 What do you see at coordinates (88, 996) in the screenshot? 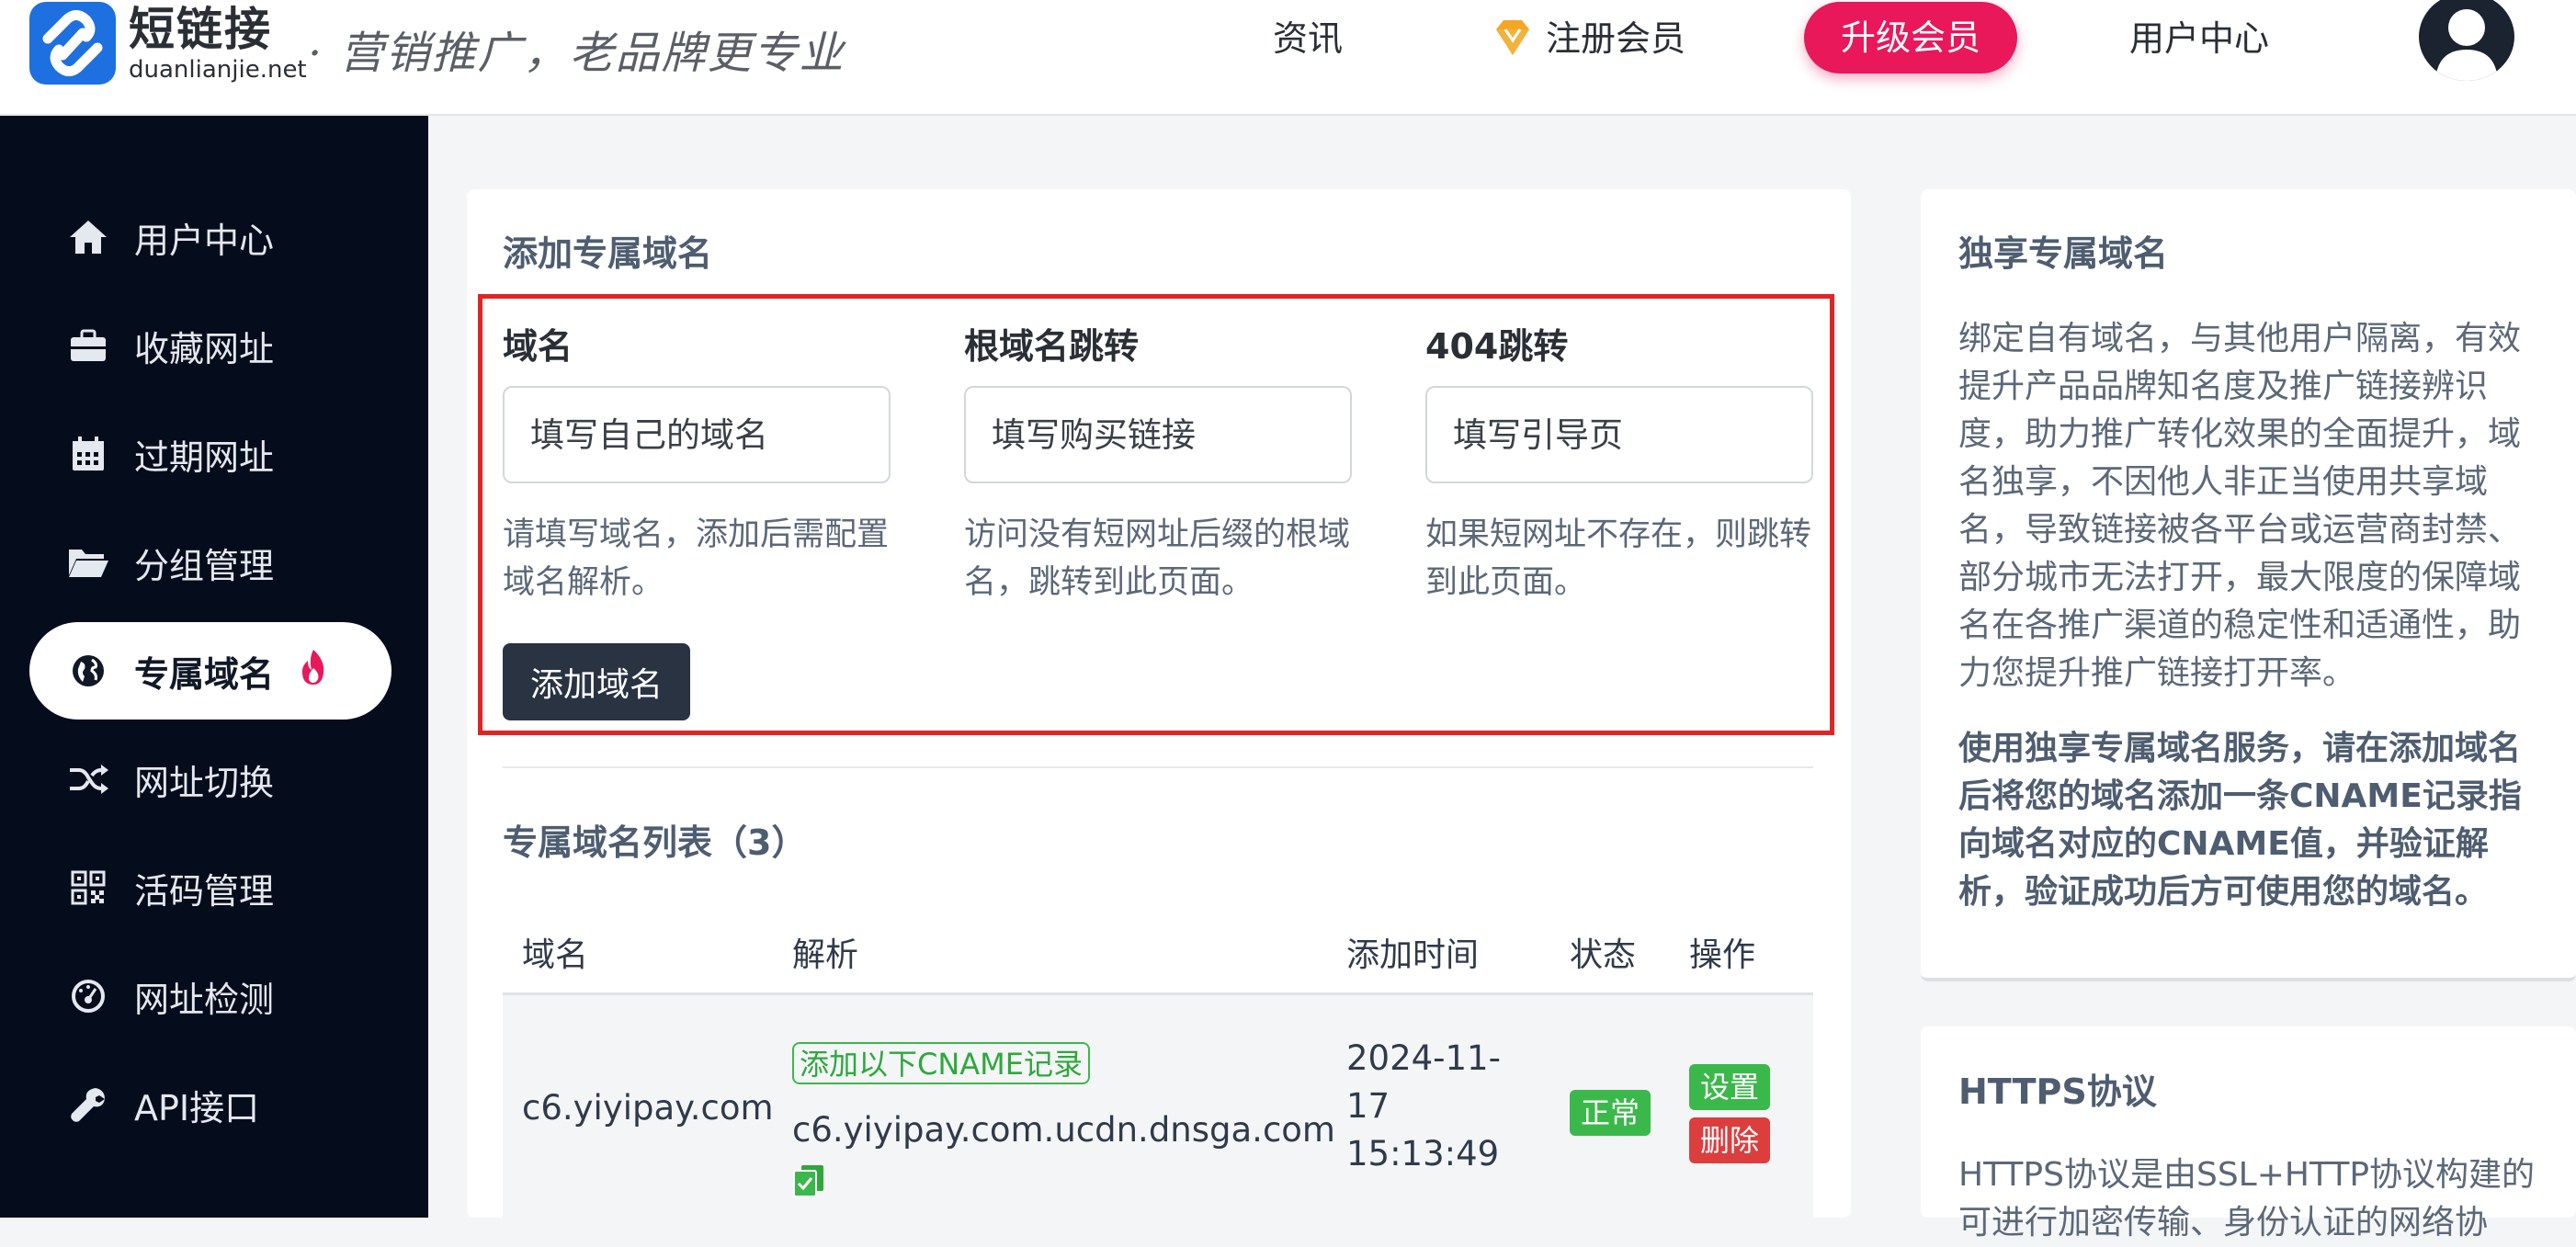
I see `gauge-icon` at bounding box center [88, 996].